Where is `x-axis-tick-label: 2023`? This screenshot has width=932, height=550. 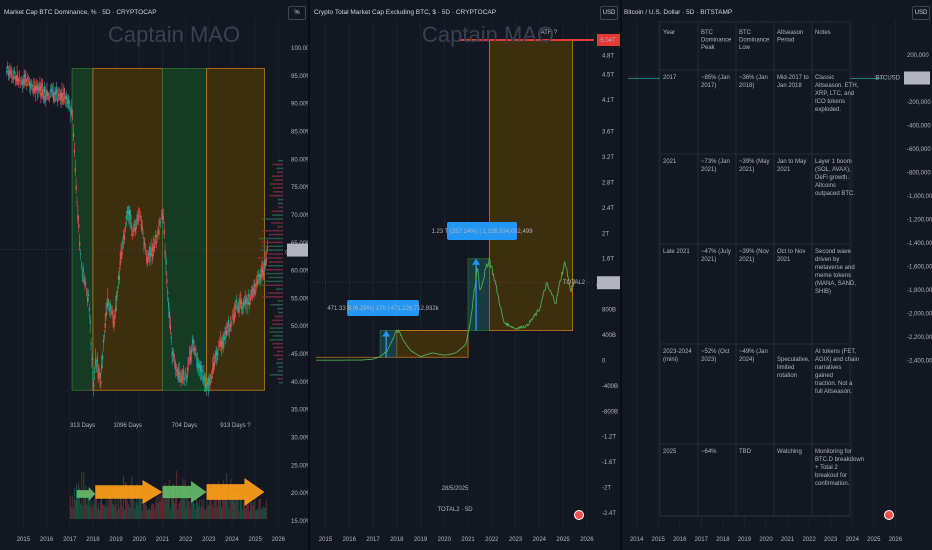 x-axis-tick-label: 2023 is located at coordinates (209, 540).